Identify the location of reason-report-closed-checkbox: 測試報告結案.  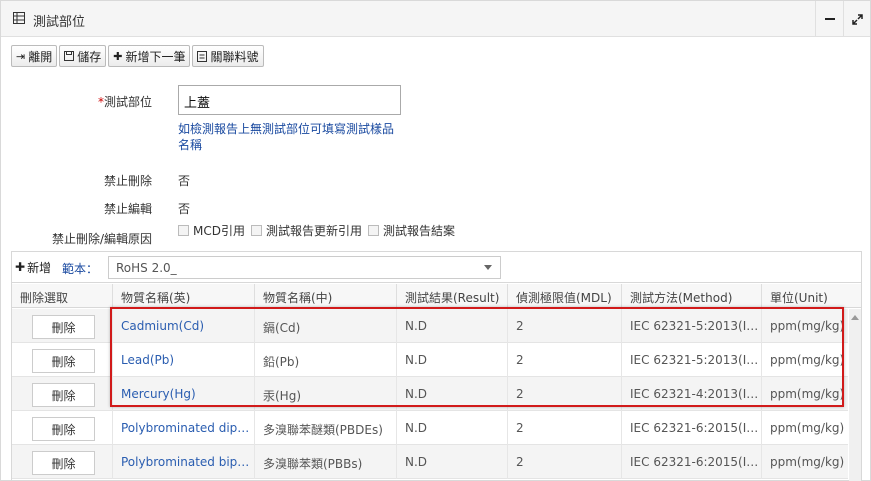
(411, 230).